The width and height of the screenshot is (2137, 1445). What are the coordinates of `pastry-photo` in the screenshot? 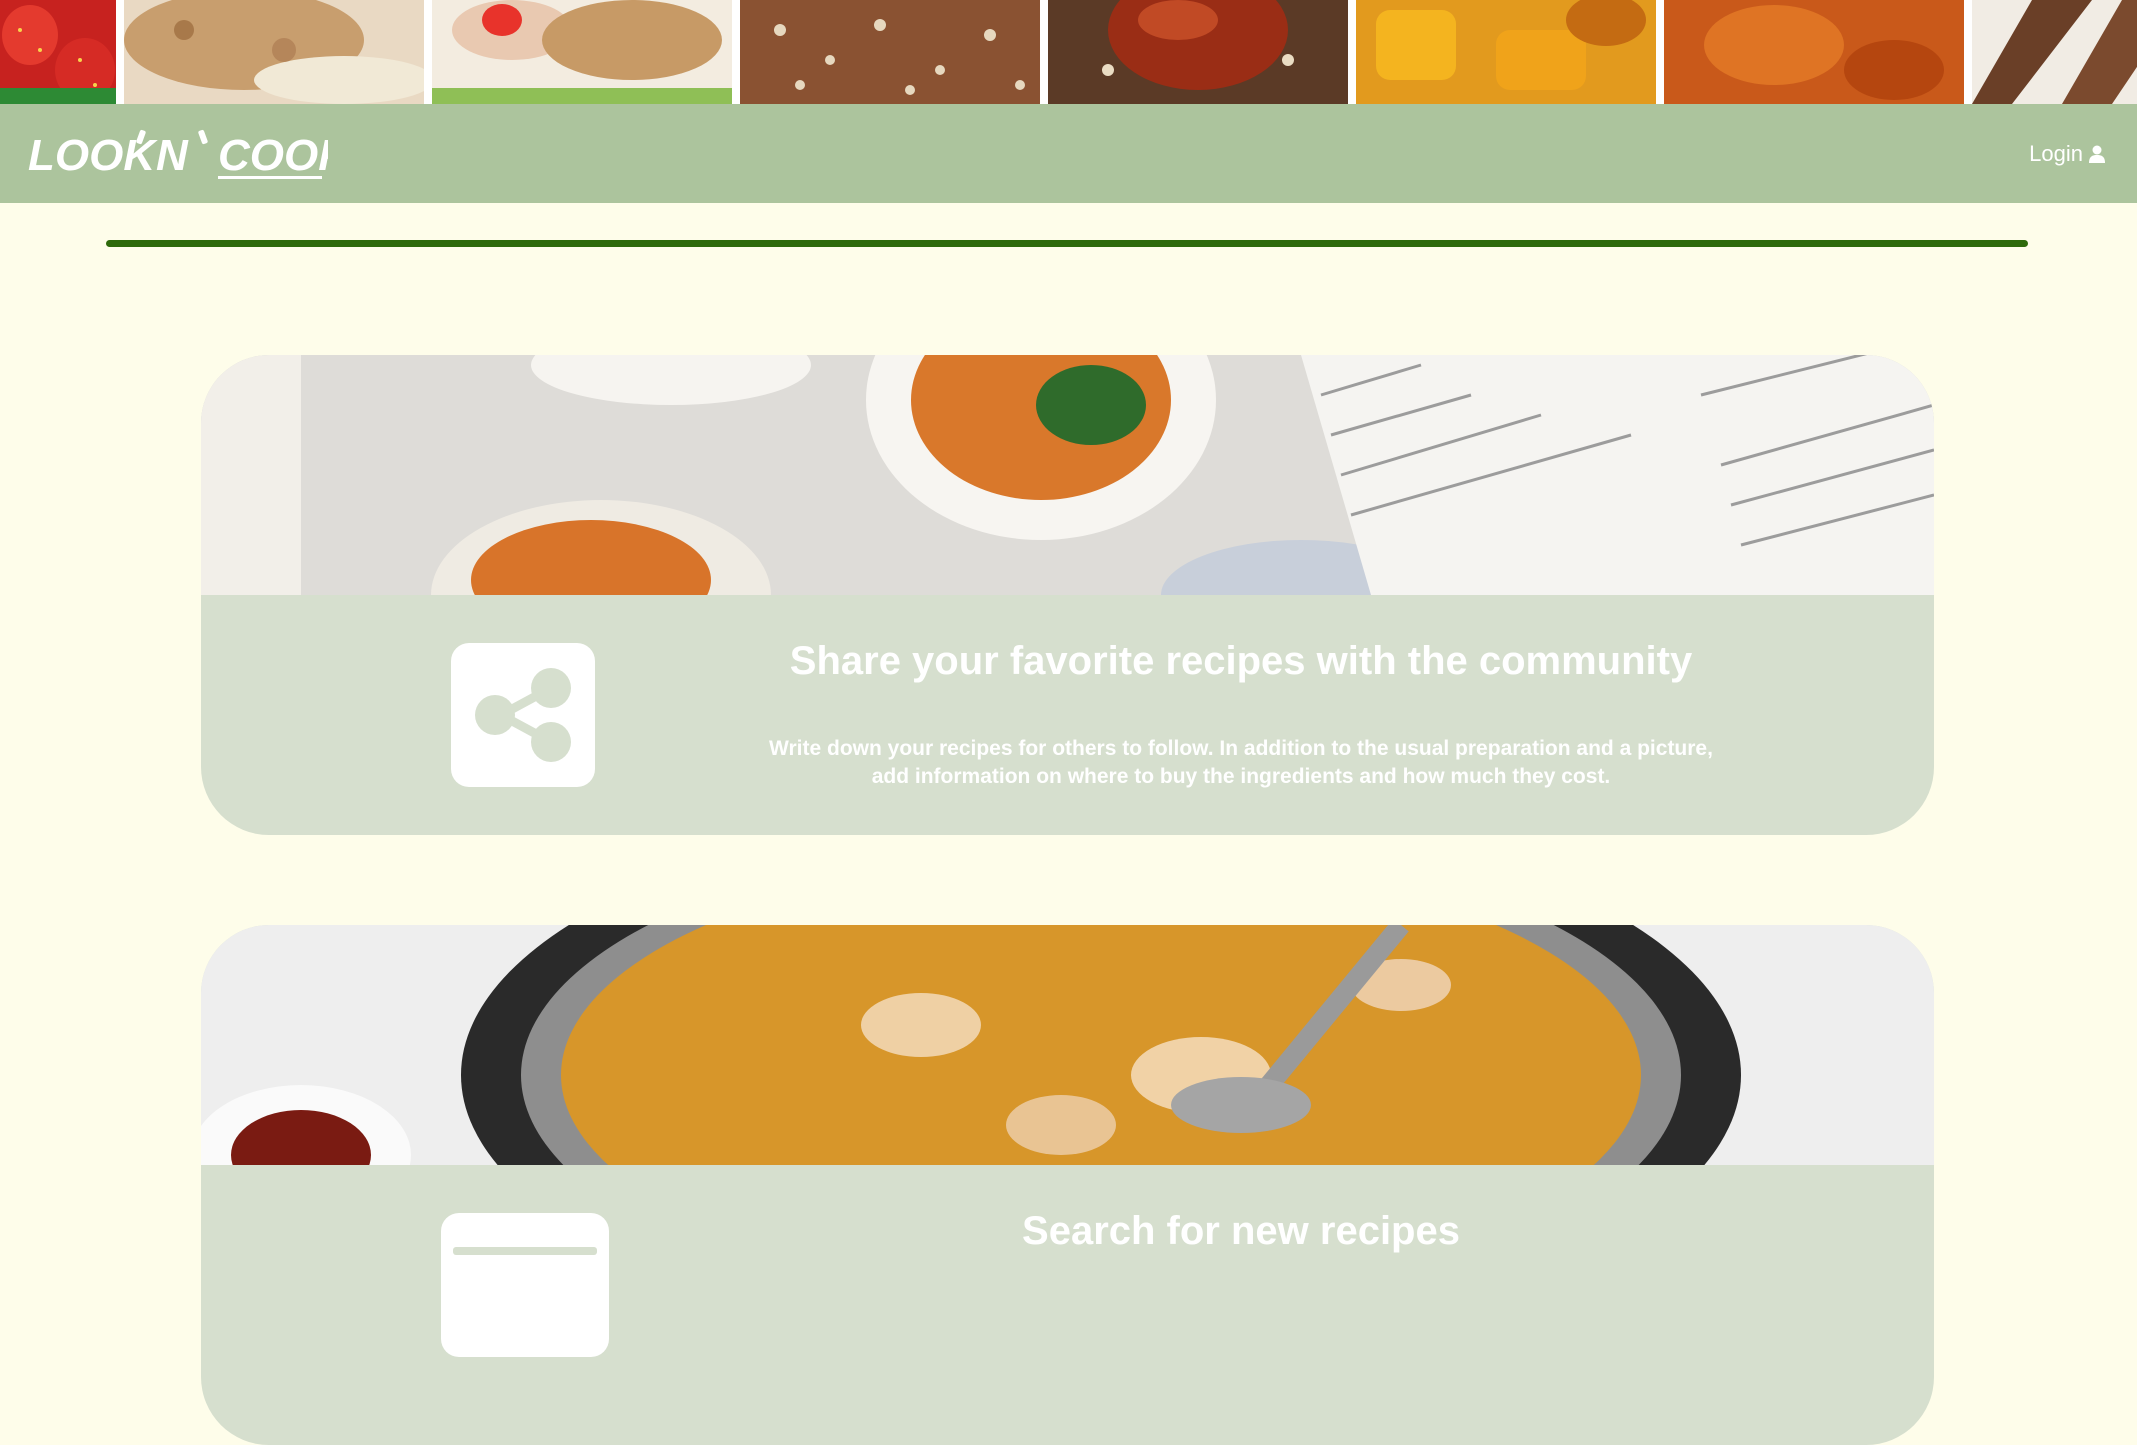 It's located at (274, 52).